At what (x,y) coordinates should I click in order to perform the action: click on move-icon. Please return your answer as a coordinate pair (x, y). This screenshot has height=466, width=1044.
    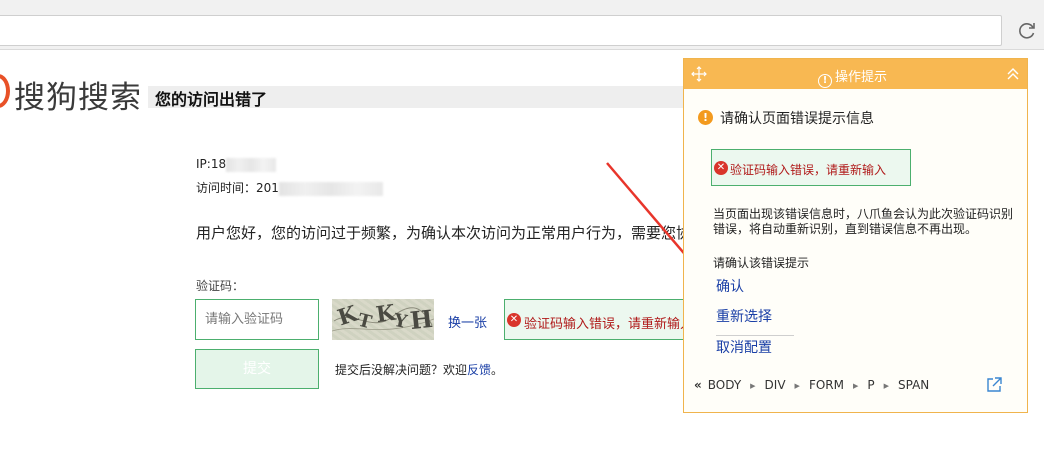
    Looking at the image, I should click on (699, 74).